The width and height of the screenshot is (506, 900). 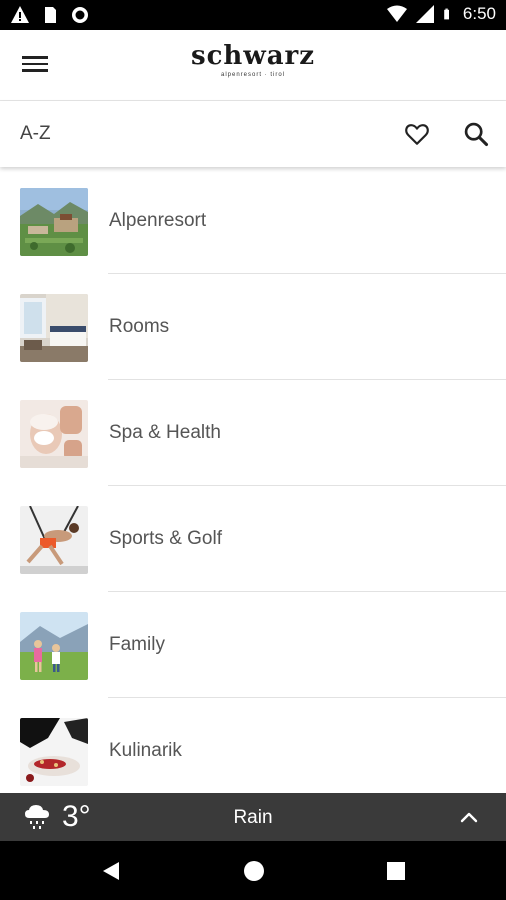 What do you see at coordinates (111, 871) in the screenshot?
I see `back-icon` at bounding box center [111, 871].